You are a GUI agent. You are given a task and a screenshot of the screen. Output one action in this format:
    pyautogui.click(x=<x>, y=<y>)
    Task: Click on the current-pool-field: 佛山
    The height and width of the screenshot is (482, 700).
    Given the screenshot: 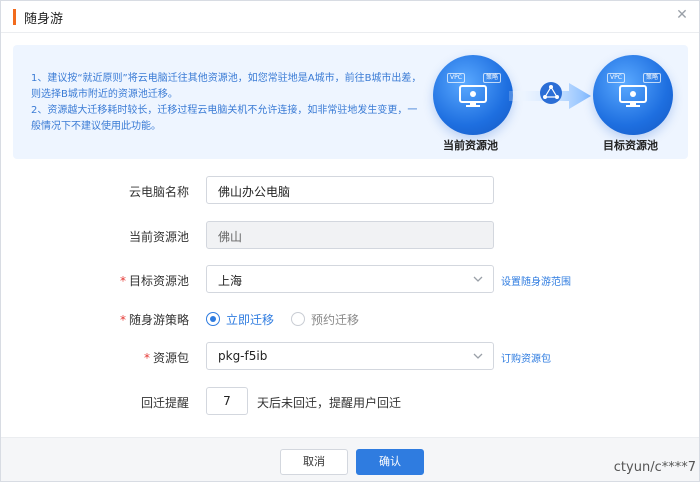 What is the action you would take?
    pyautogui.click(x=350, y=235)
    